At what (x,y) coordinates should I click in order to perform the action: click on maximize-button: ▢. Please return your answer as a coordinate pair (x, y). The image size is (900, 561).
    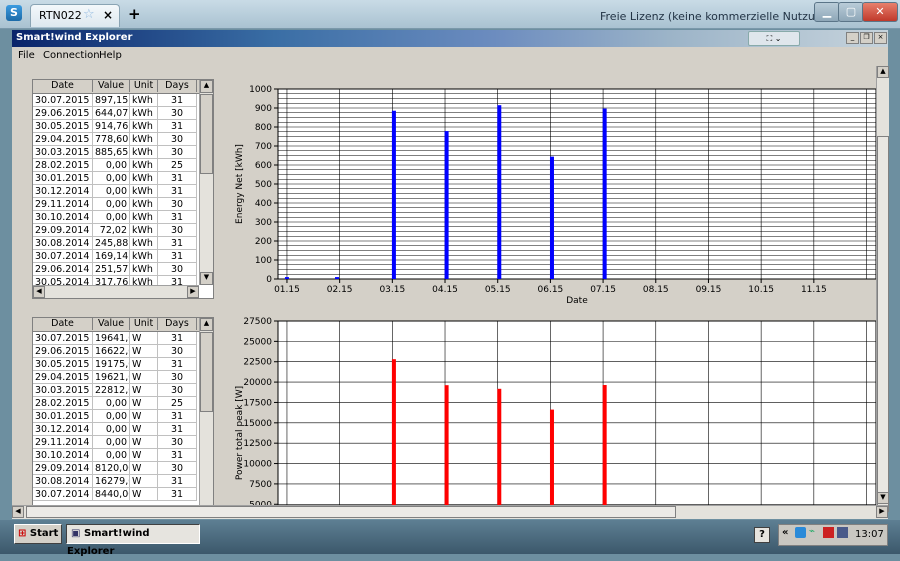
    Looking at the image, I should click on (851, 12).